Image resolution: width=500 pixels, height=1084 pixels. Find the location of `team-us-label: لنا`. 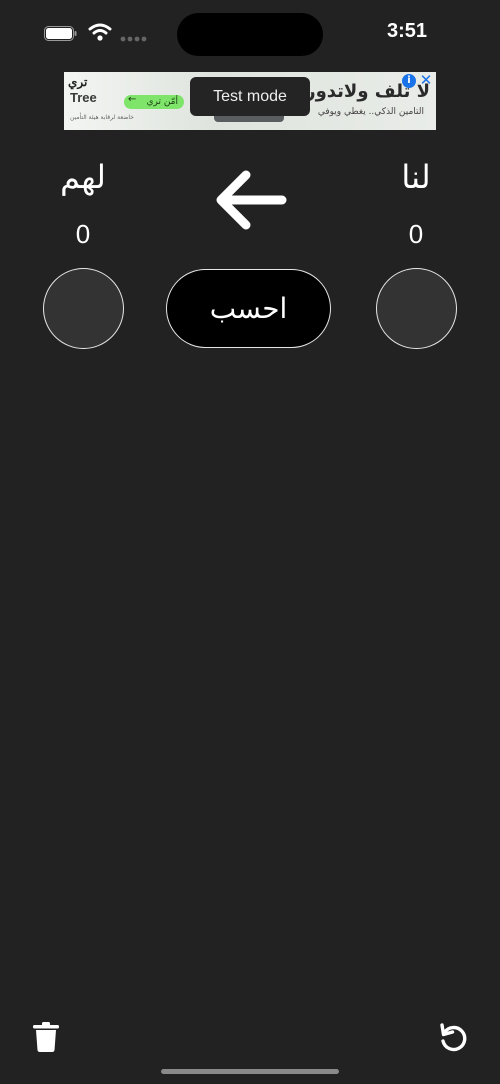

team-us-label: لنا is located at coordinates (416, 177).